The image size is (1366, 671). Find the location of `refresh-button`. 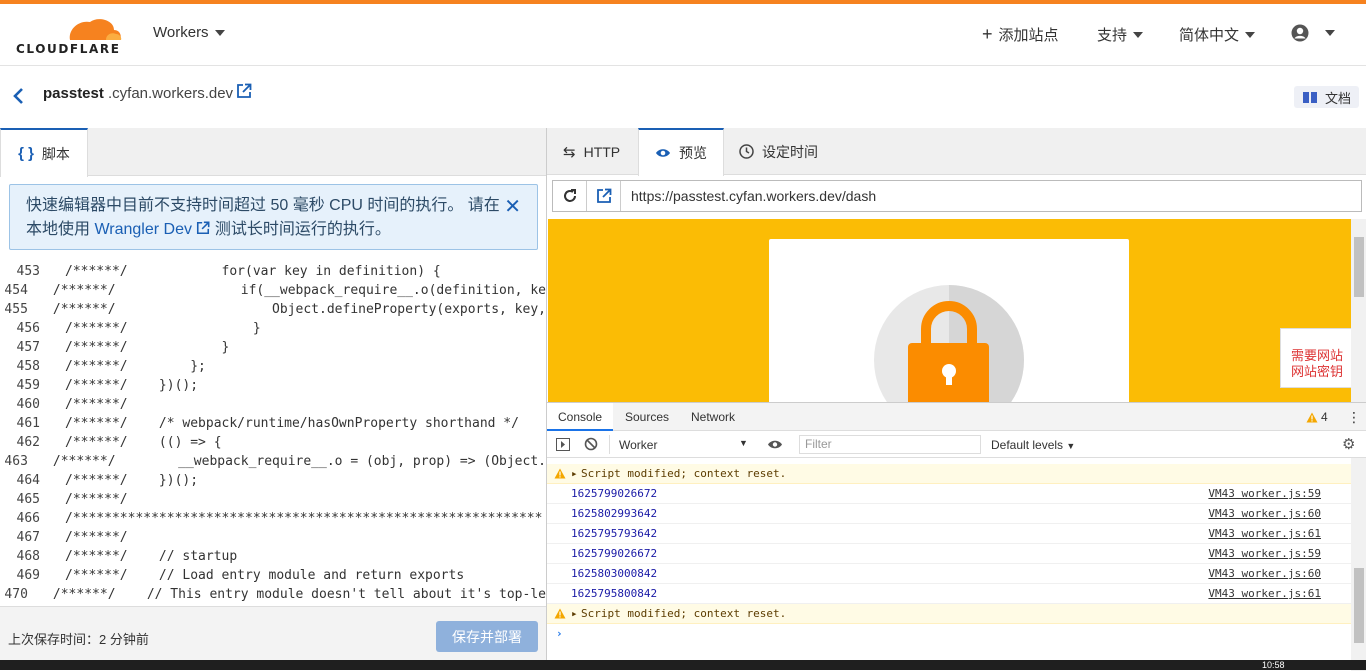

refresh-button is located at coordinates (570, 196).